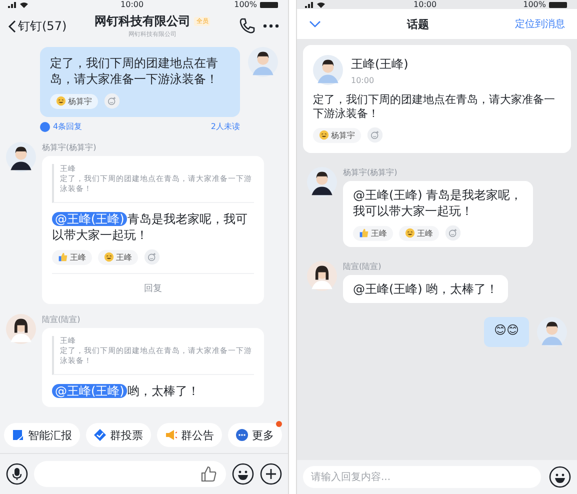 Image resolution: width=577 pixels, height=494 pixels. What do you see at coordinates (12, 26) in the screenshot?
I see `back-chevron-icon` at bounding box center [12, 26].